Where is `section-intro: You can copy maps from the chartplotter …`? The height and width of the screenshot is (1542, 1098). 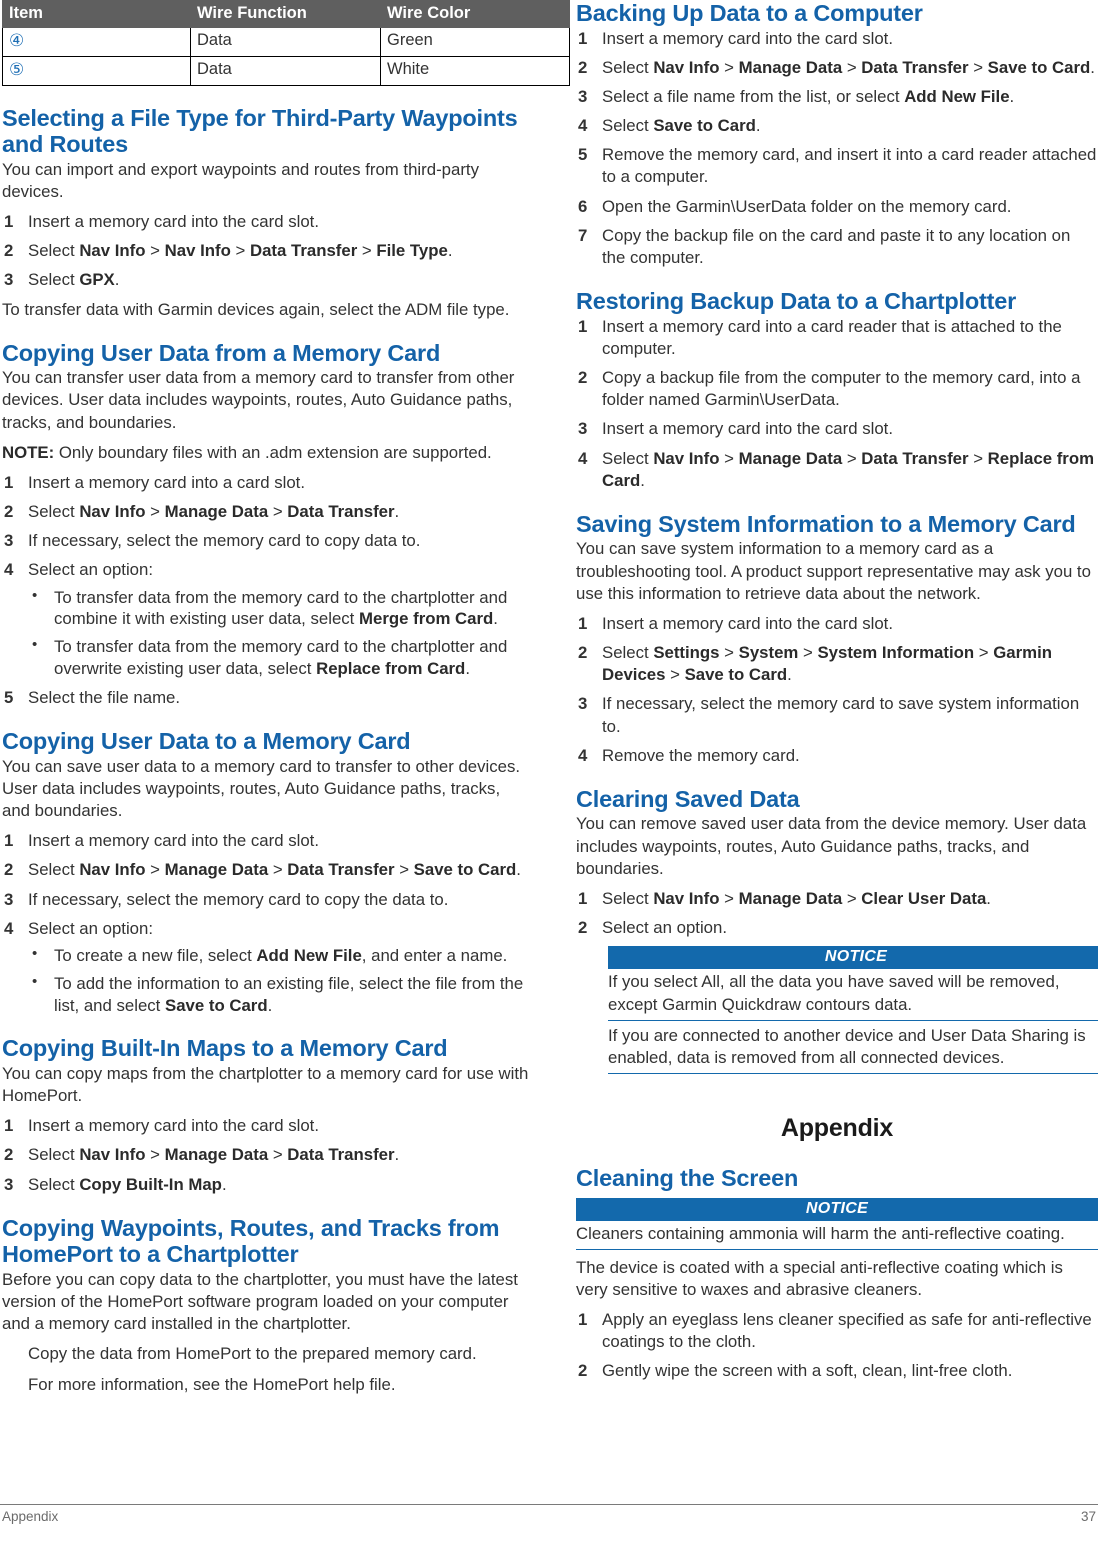 section-intro: You can copy maps from the chartplotter … is located at coordinates (265, 1084).